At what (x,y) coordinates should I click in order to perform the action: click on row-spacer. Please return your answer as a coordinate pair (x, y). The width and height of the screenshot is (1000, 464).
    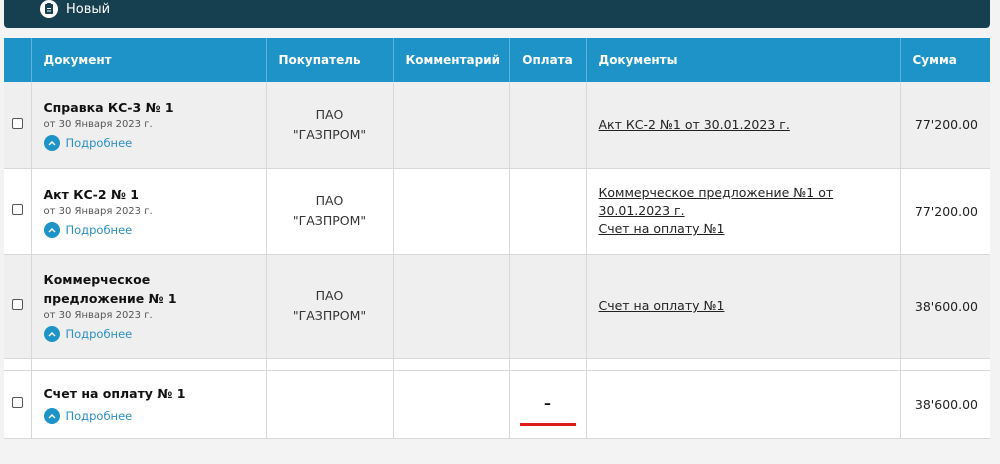
    Looking at the image, I should click on (497, 364).